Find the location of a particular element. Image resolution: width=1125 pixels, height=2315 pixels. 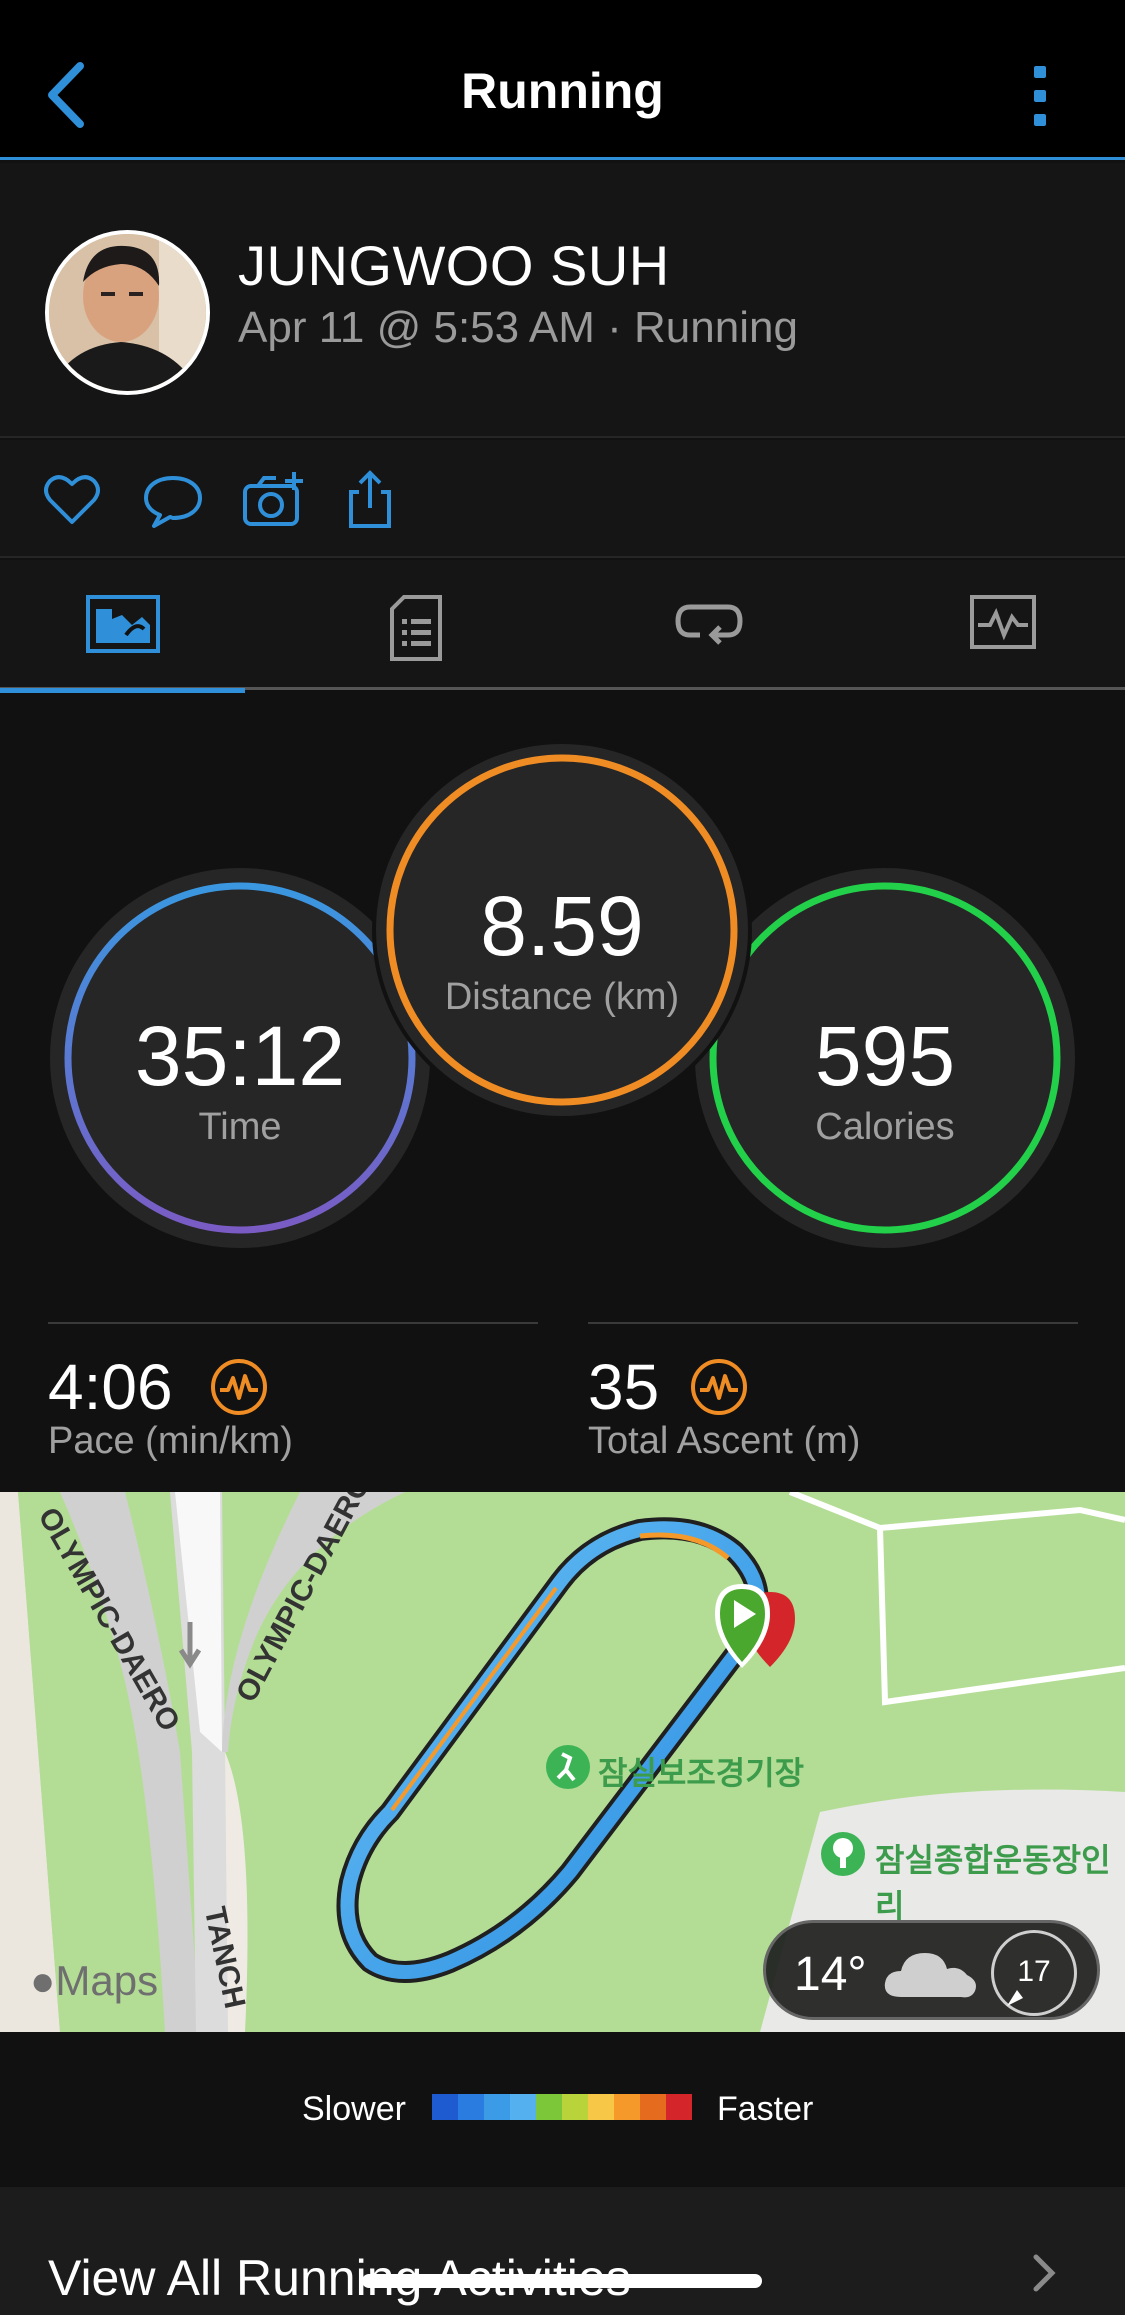

distance-circle: 8.59 Distance (km) is located at coordinates (562, 930).